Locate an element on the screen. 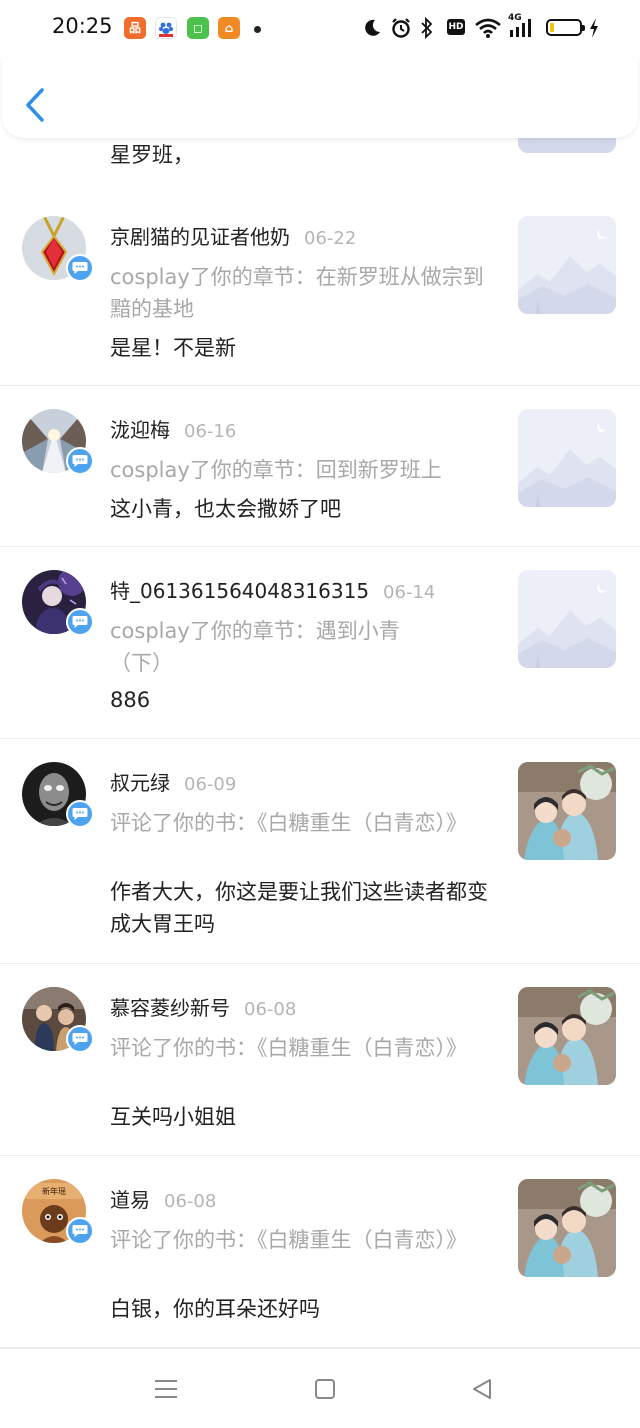 The height and width of the screenshot is (1428, 640). moon-icon is located at coordinates (372, 28).